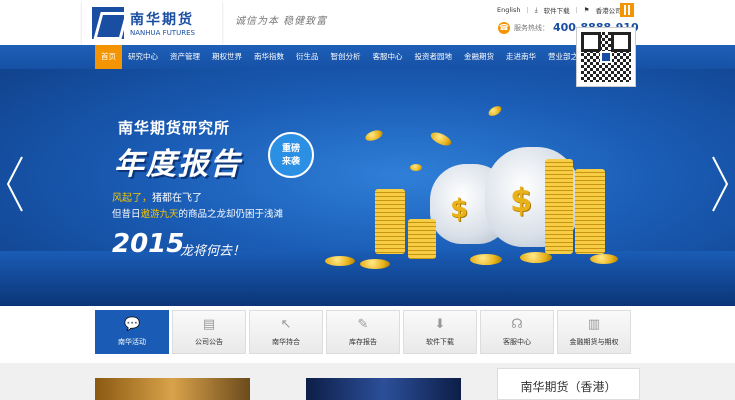  What do you see at coordinates (159, 214) in the screenshot?
I see `banner-line-2-highlight: 遨游九天` at bounding box center [159, 214].